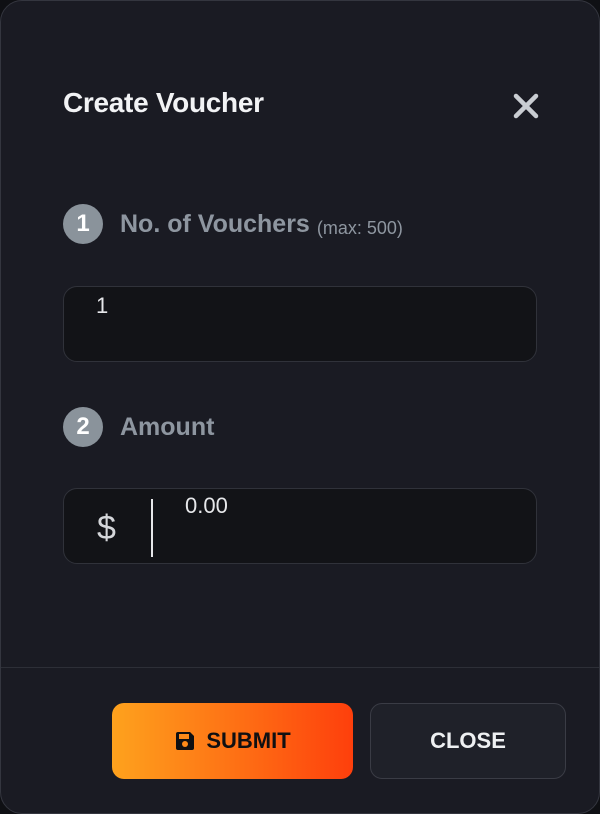  I want to click on step-label: No. of Vouchers (max: 500), so click(261, 224).